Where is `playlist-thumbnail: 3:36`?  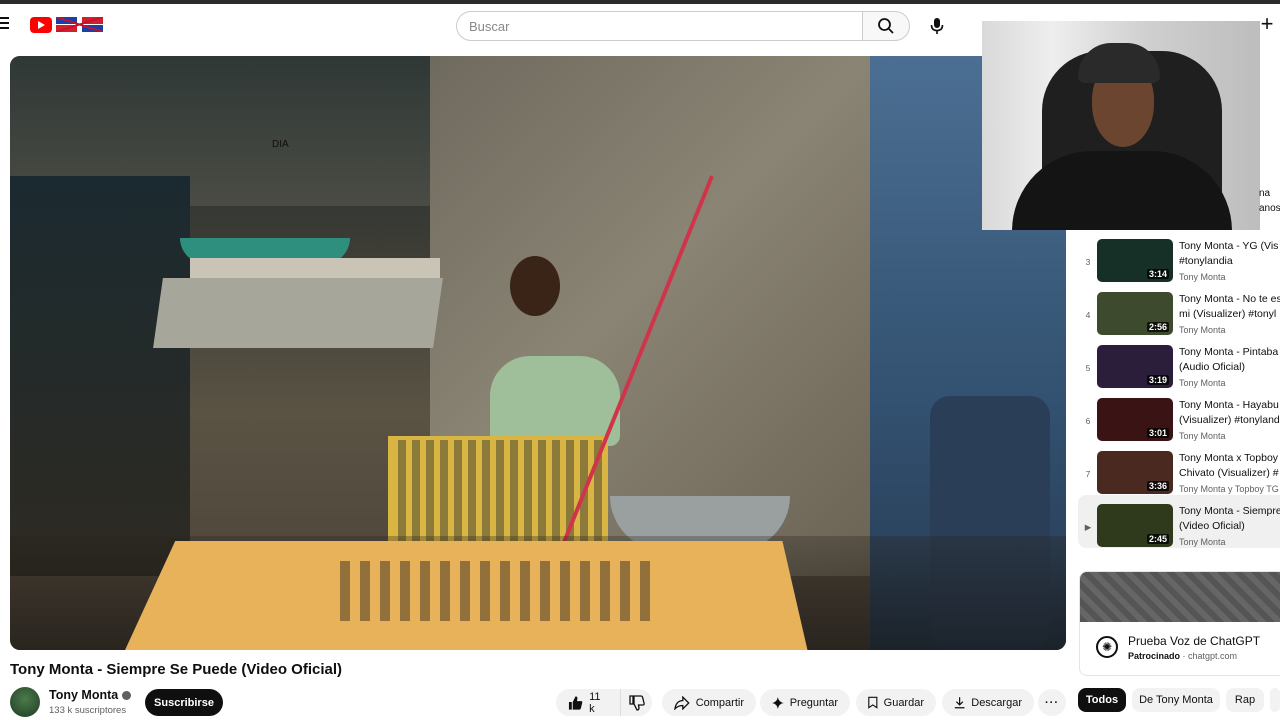 playlist-thumbnail: 3:36 is located at coordinates (1135, 472).